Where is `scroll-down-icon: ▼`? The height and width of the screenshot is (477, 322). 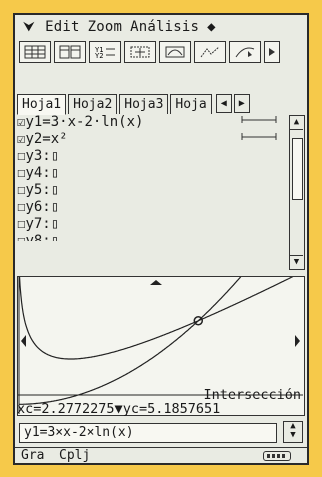 scroll-down-icon: ▼ is located at coordinates (296, 262).